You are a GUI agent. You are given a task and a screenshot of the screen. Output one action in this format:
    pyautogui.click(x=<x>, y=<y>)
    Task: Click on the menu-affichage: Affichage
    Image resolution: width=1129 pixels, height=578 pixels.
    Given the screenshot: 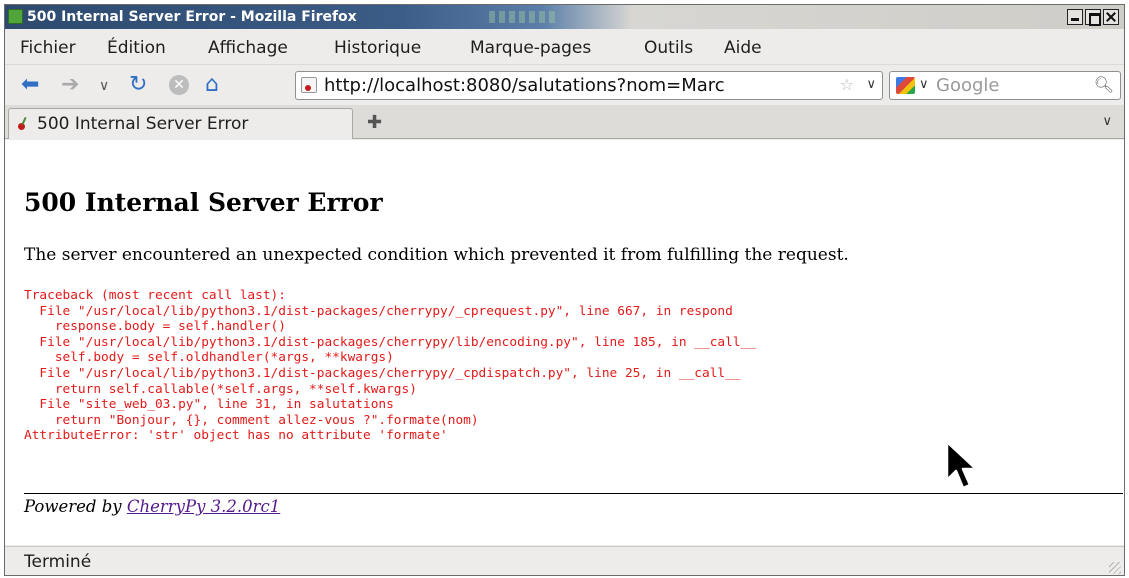 What is the action you would take?
    pyautogui.click(x=248, y=48)
    